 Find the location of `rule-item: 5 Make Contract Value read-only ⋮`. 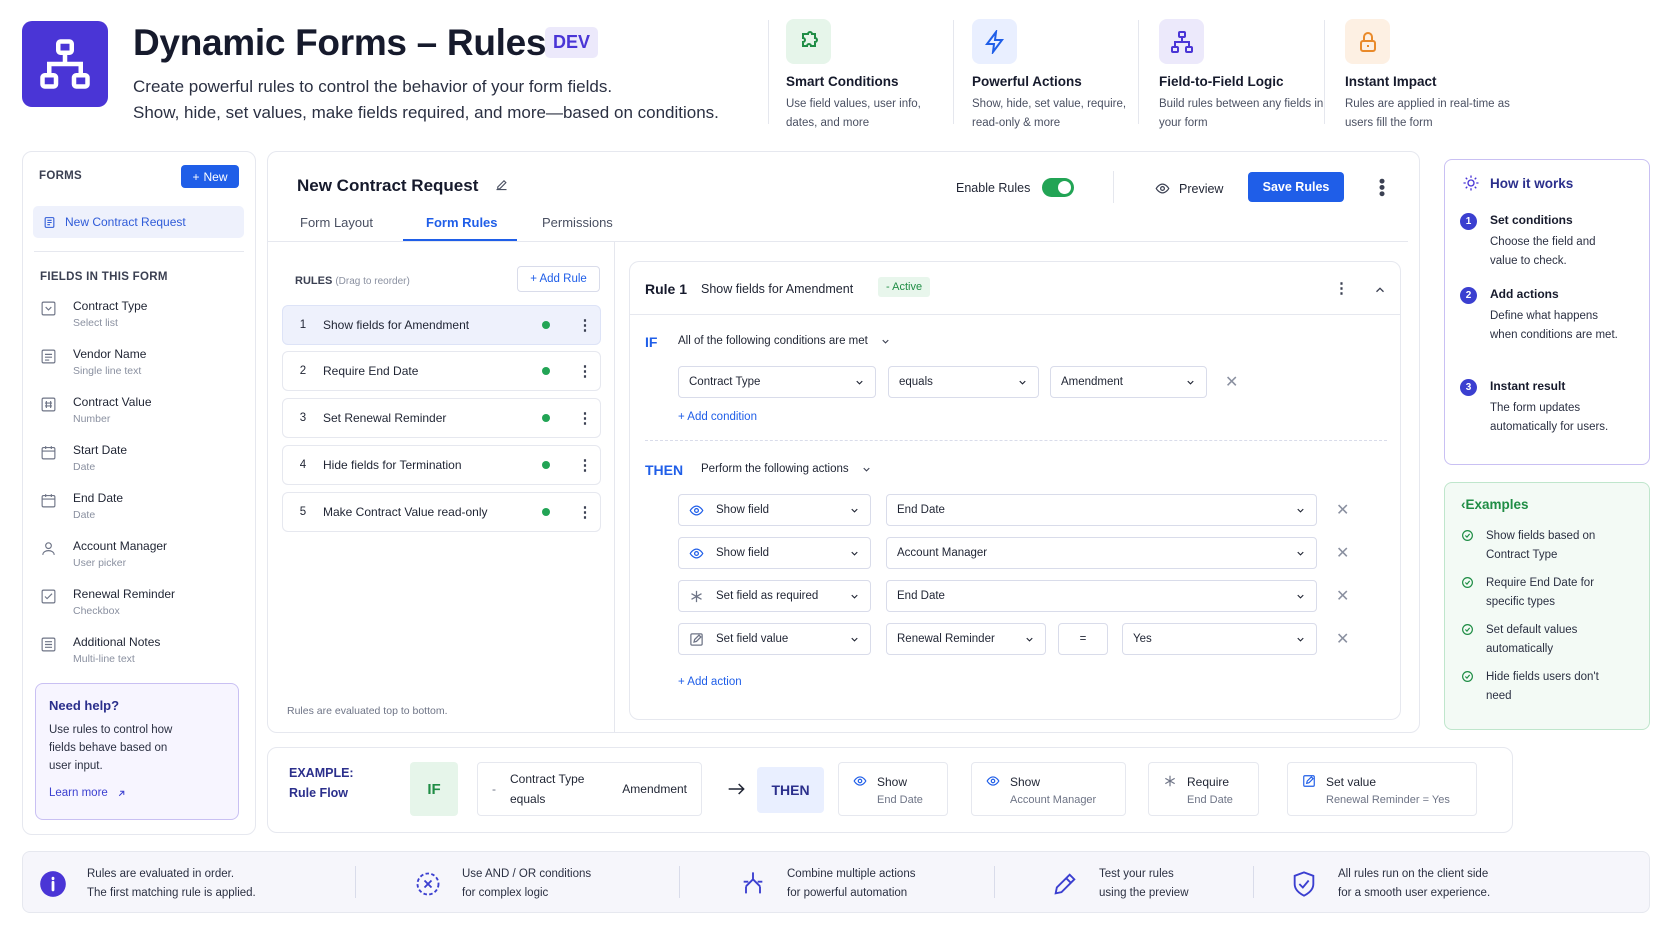

rule-item: 5 Make Contract Value read-only ⋮ is located at coordinates (441, 512).